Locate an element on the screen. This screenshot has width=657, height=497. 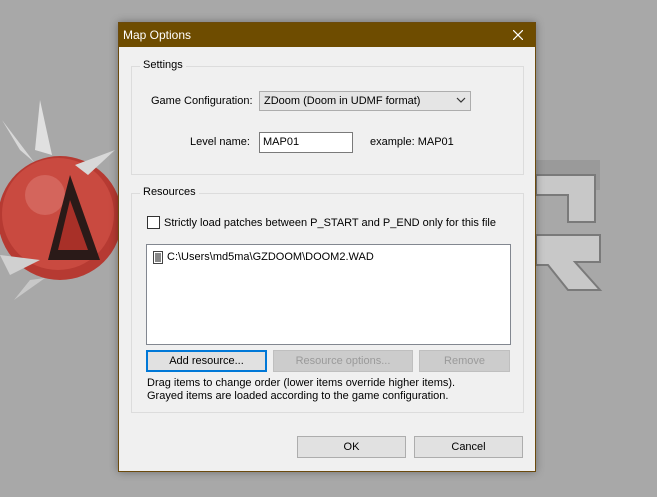
close-icon is located at coordinates (518, 35).